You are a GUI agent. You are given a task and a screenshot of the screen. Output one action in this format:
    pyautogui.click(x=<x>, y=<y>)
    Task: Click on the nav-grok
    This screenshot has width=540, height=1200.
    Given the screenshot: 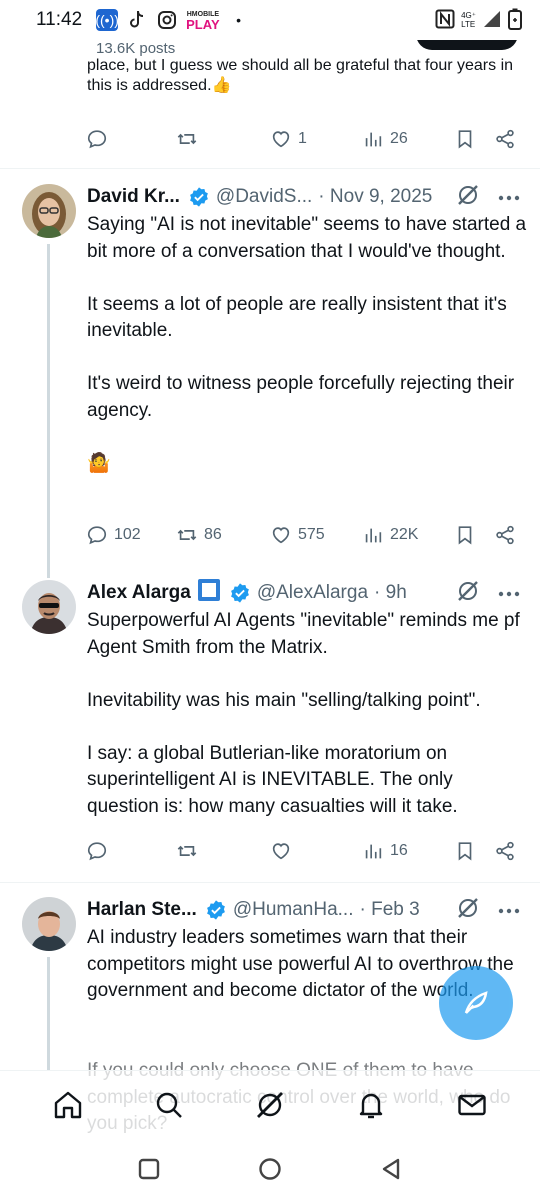 What is the action you would take?
    pyautogui.click(x=270, y=1105)
    